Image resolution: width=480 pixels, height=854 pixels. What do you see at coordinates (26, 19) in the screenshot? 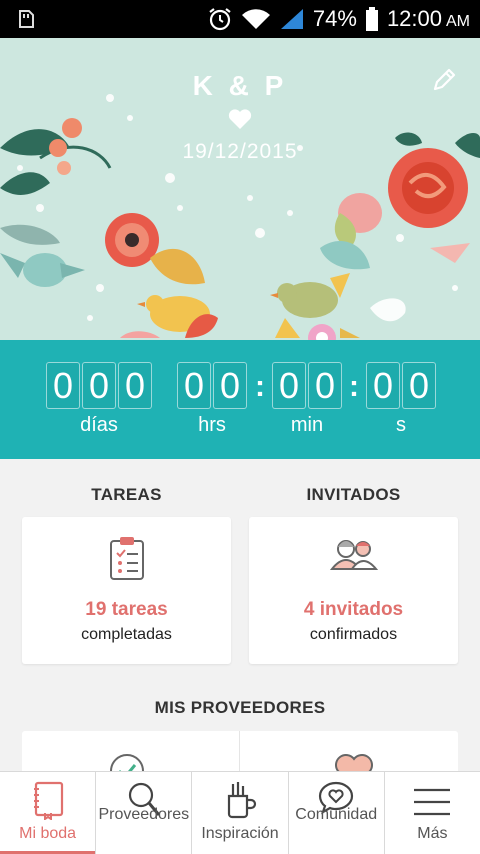
I see `sd-card-icon` at bounding box center [26, 19].